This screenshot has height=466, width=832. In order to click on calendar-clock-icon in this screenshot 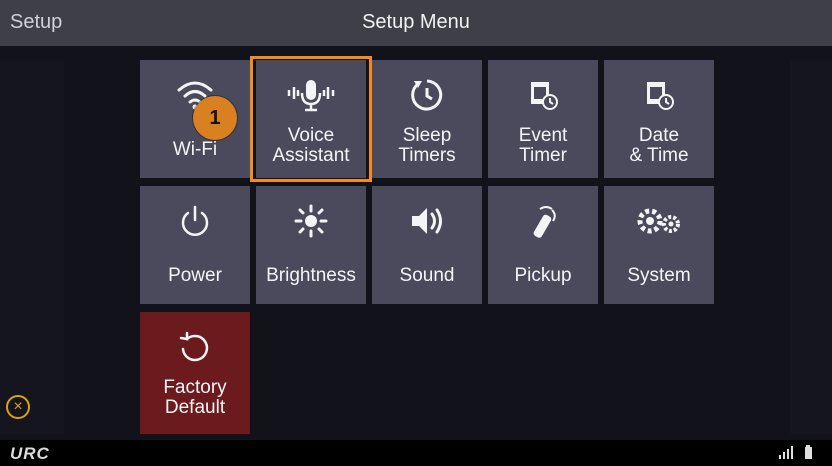, I will do `click(659, 95)`.